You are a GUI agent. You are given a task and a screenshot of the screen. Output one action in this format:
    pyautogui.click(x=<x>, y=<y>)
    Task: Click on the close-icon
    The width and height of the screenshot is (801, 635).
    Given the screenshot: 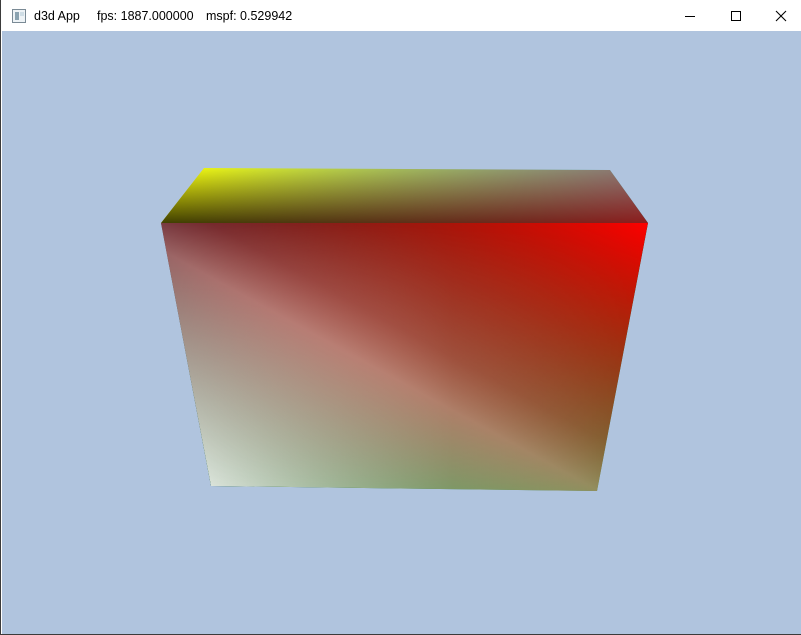 What is the action you would take?
    pyautogui.click(x=781, y=15)
    